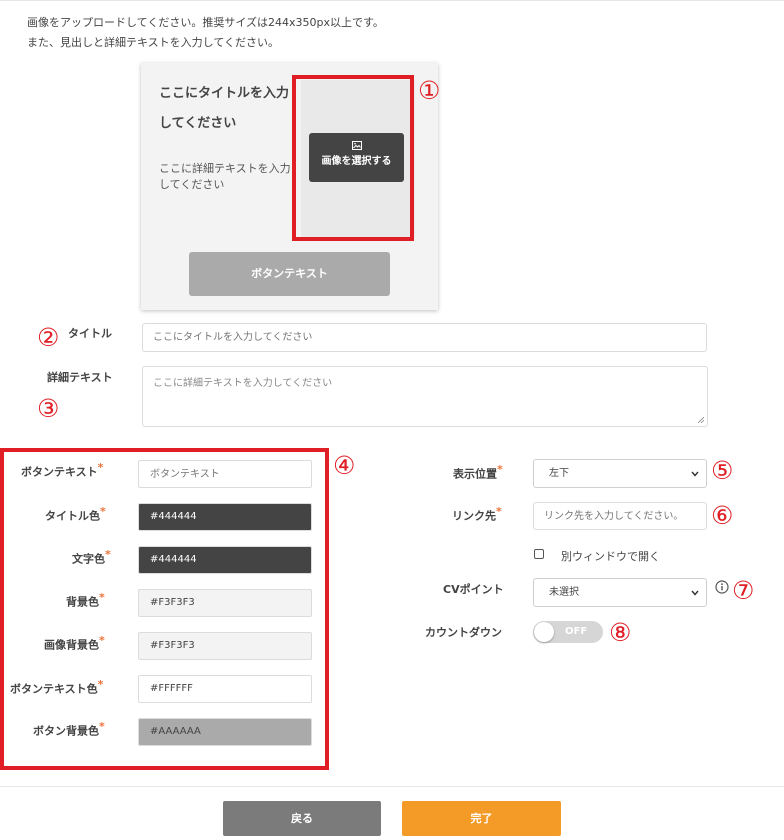 Image resolution: width=784 pixels, height=840 pixels. Describe the element at coordinates (344, 465) in the screenshot. I see `annotation-number-4: ④` at that location.